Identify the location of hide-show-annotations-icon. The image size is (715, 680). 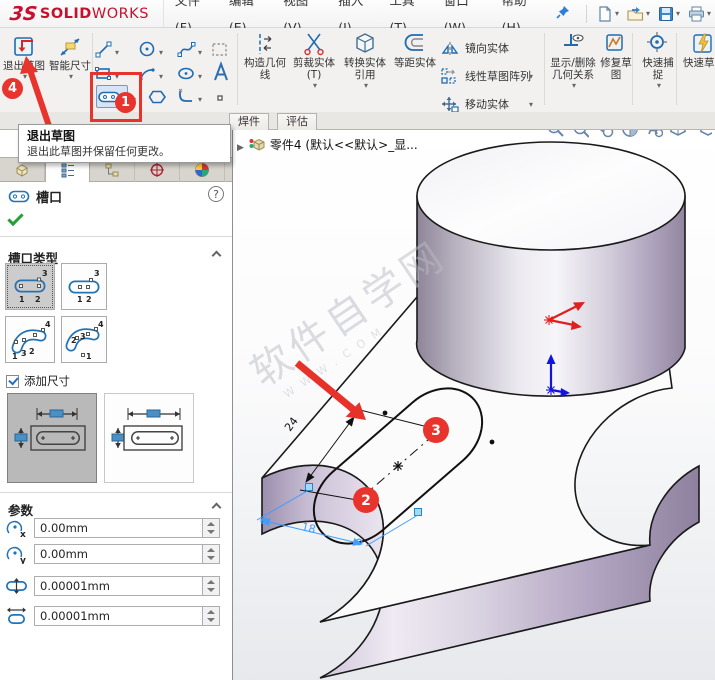
(653, 134).